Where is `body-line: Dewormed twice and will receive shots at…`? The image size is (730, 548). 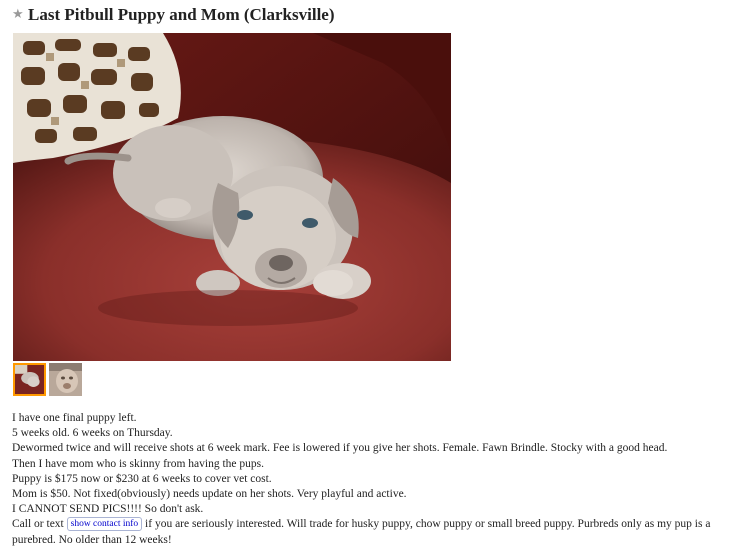 body-line: Dewormed twice and will receive shots at… is located at coordinates (340, 448).